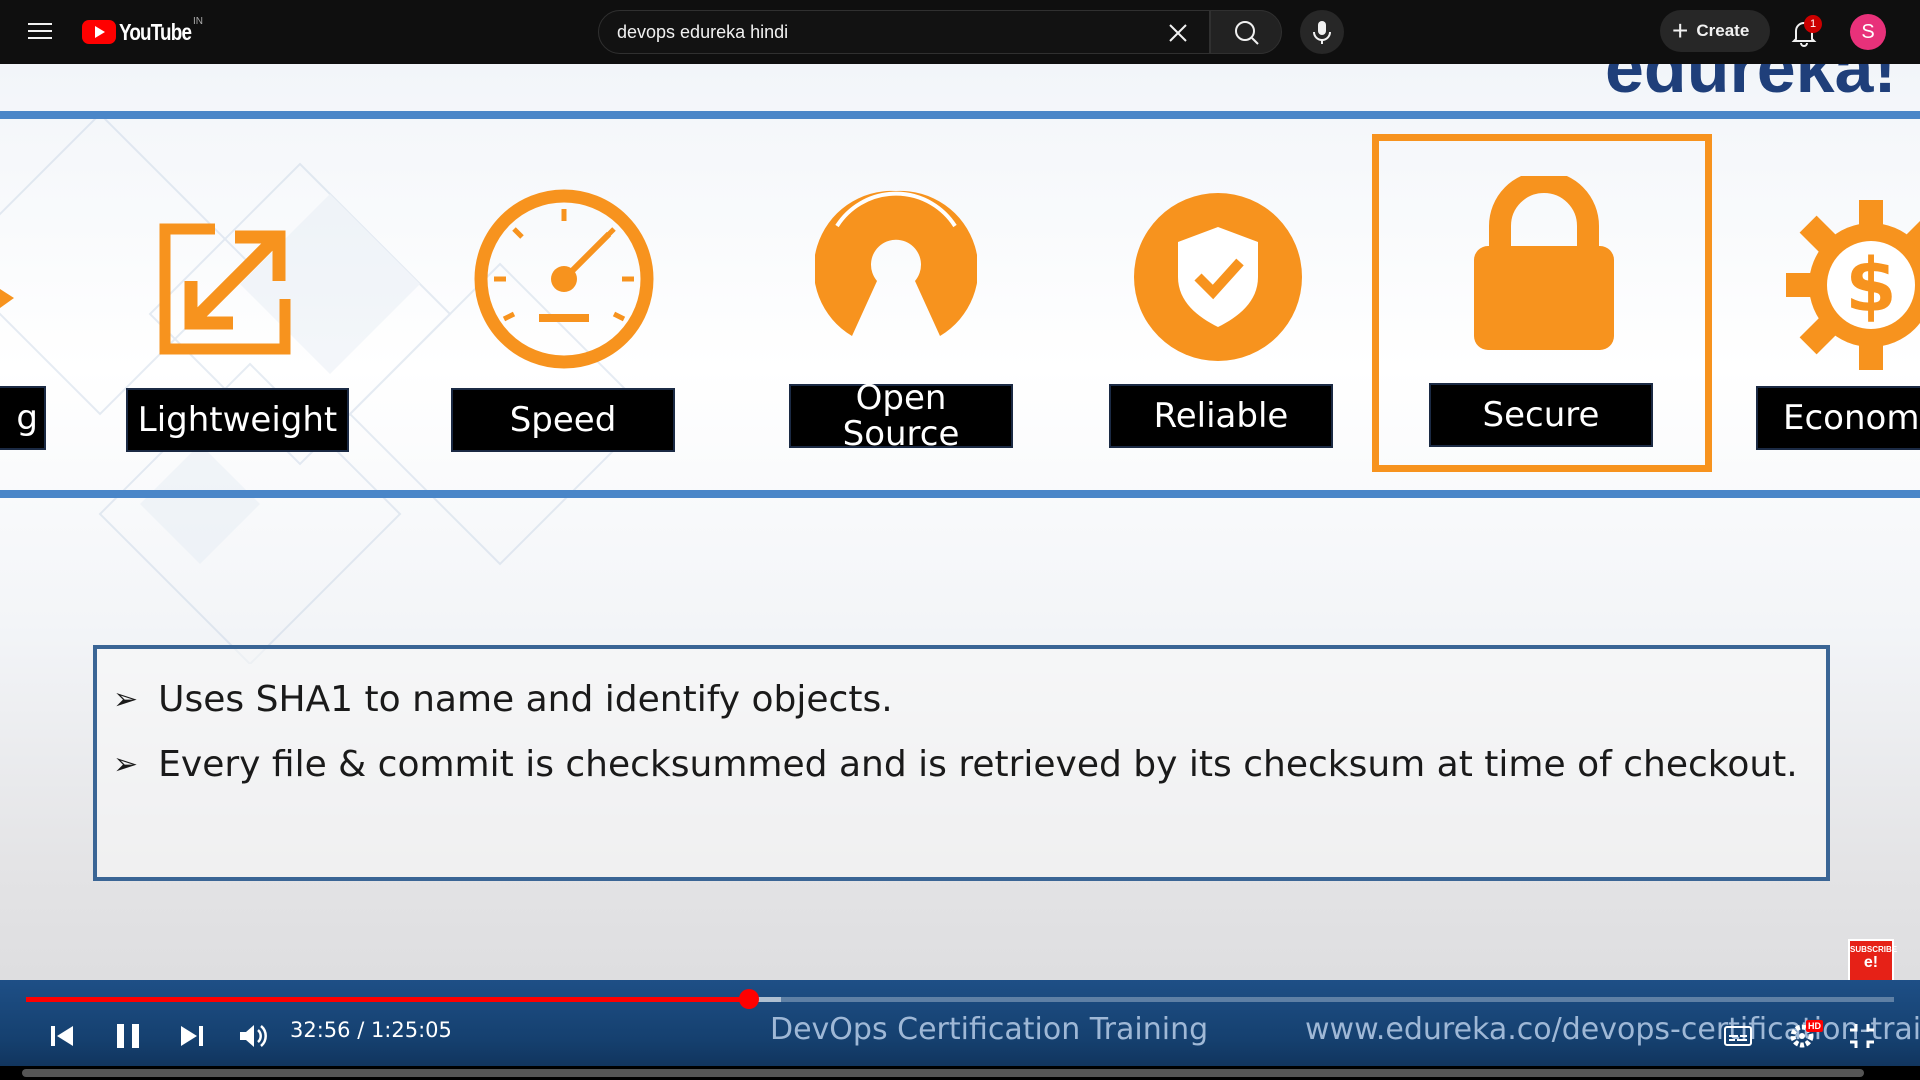  What do you see at coordinates (748, 999) in the screenshot?
I see `scrubber-handle` at bounding box center [748, 999].